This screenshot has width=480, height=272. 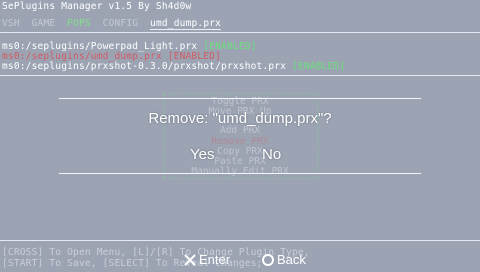 What do you see at coordinates (268, 259) in the screenshot?
I see `circle-icon` at bounding box center [268, 259].